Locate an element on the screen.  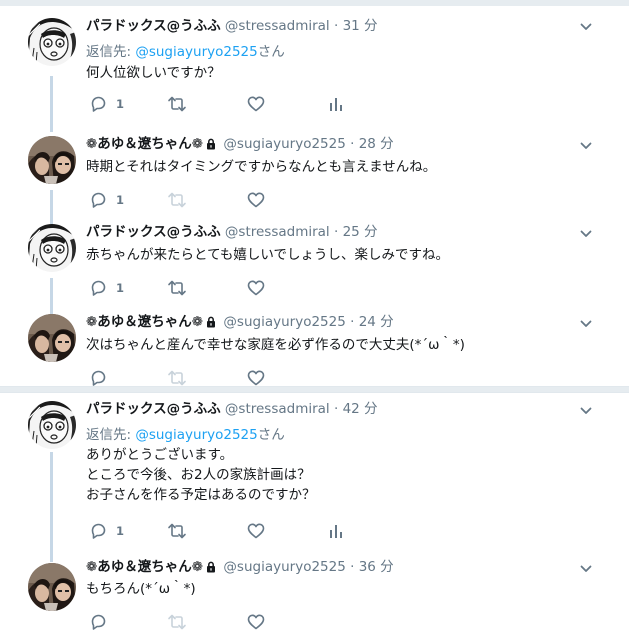
timestamp: 25 分 is located at coordinates (360, 232).